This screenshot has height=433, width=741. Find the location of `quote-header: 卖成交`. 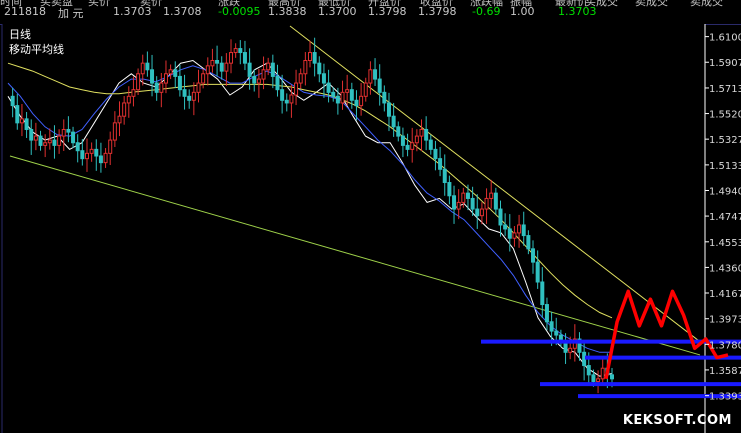

quote-header: 卖成交 is located at coordinates (651, 4).